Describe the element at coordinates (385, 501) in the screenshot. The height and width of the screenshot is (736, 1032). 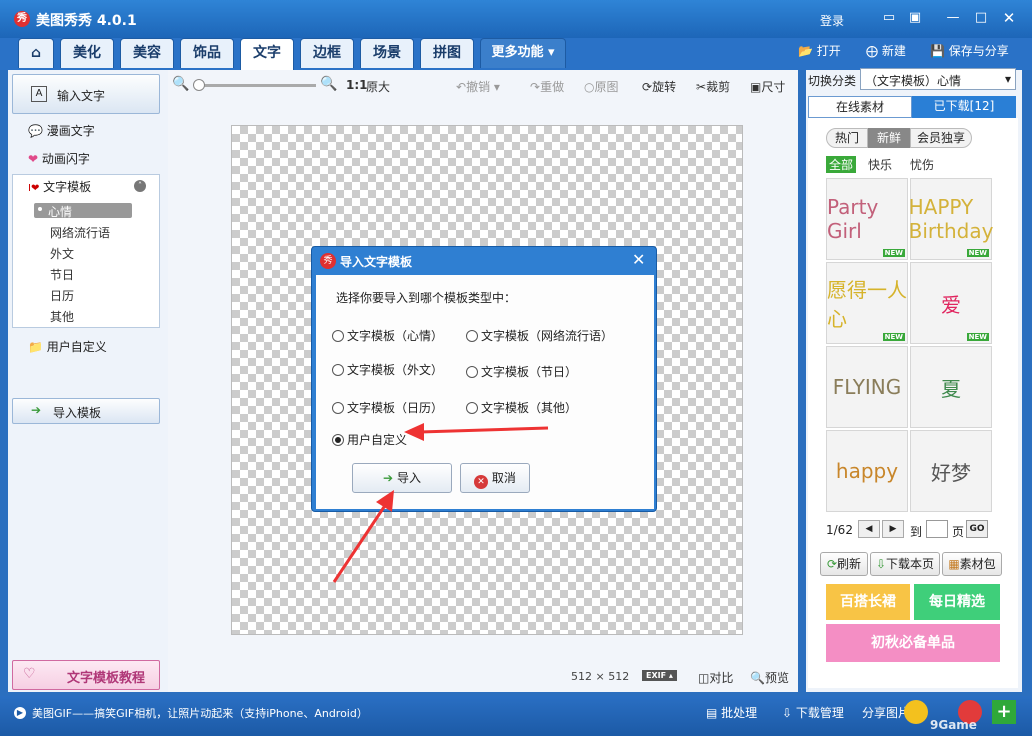
I see `arrow-head-to-import` at that location.